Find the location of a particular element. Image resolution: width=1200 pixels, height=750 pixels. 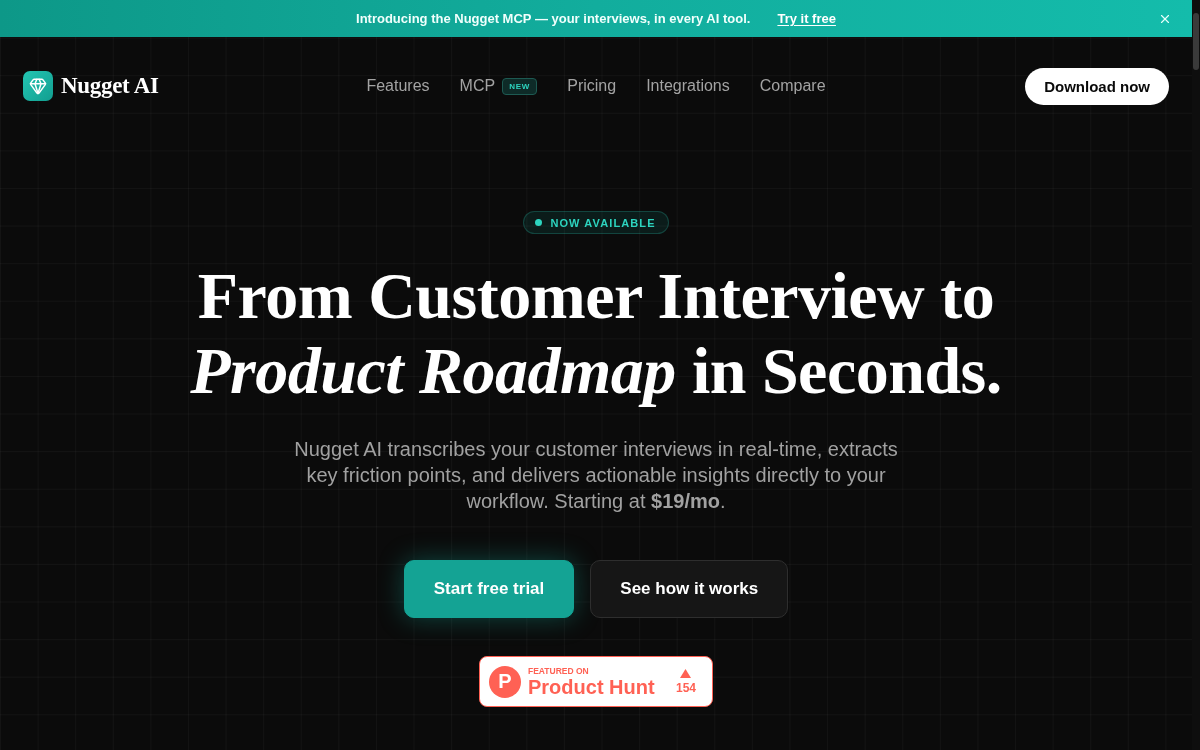

new-badge: NEW is located at coordinates (520, 86).